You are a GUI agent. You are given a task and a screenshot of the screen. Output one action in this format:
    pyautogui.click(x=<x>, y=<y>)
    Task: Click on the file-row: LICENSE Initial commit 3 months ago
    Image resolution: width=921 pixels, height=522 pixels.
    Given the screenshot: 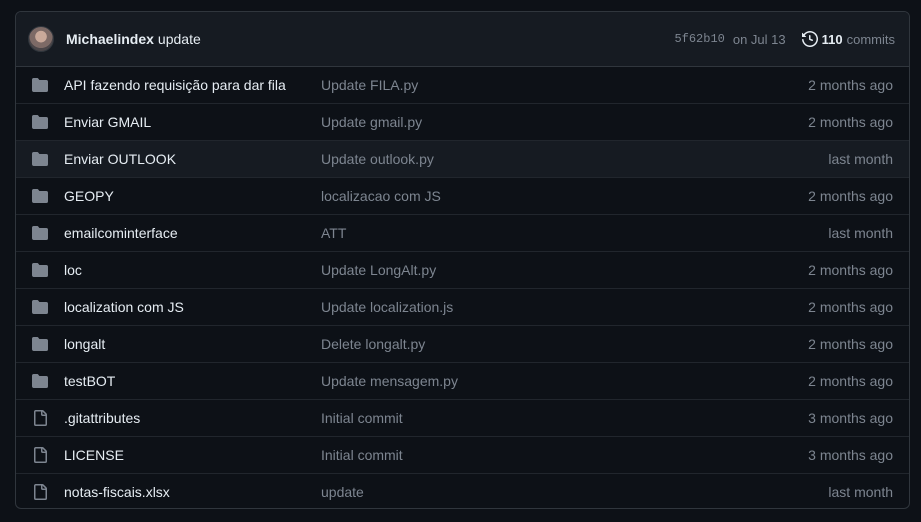 What is the action you would take?
    pyautogui.click(x=462, y=454)
    